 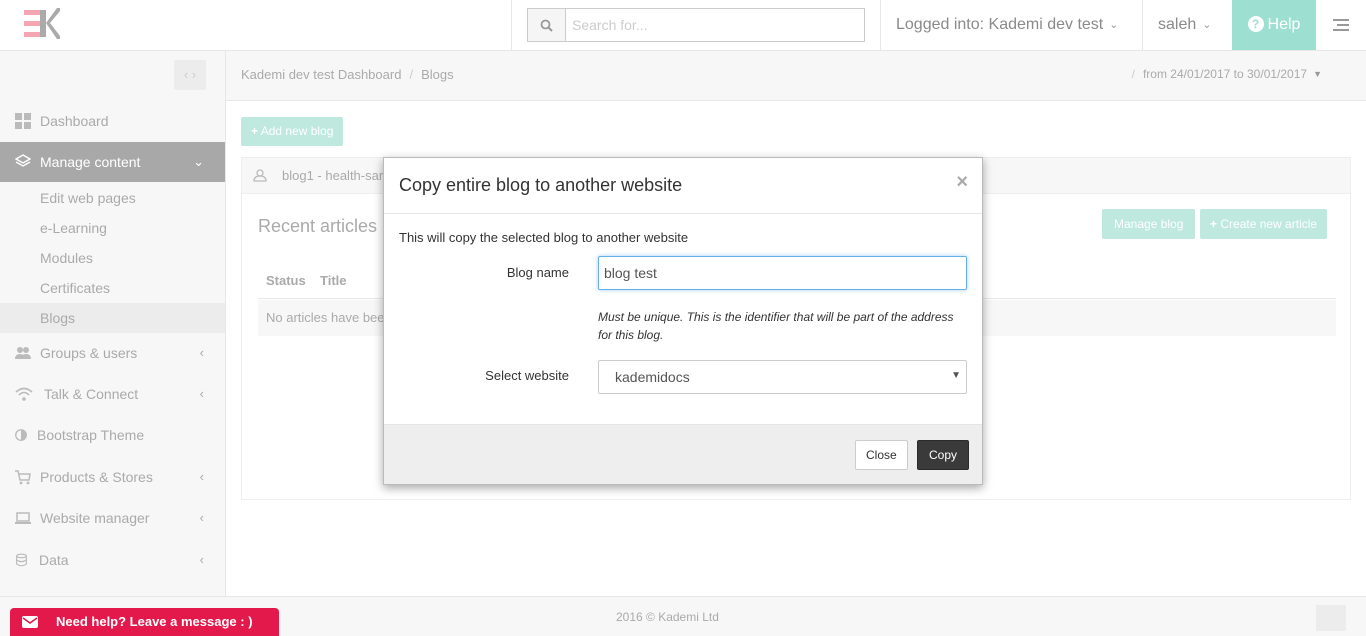 I want to click on copy-button: Copy, so click(x=943, y=455).